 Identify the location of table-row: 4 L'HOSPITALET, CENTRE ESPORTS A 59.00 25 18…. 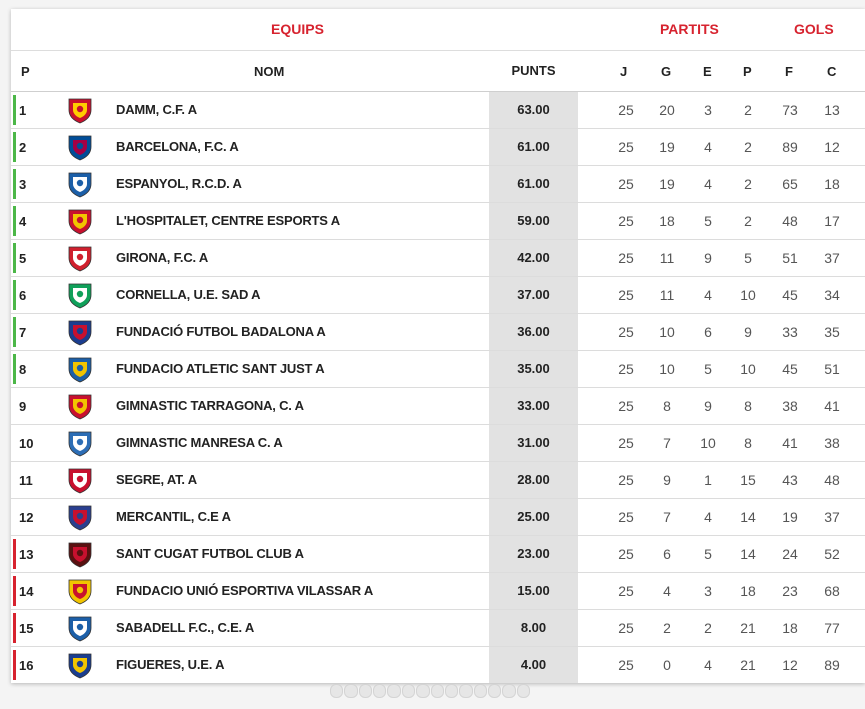
(438, 221).